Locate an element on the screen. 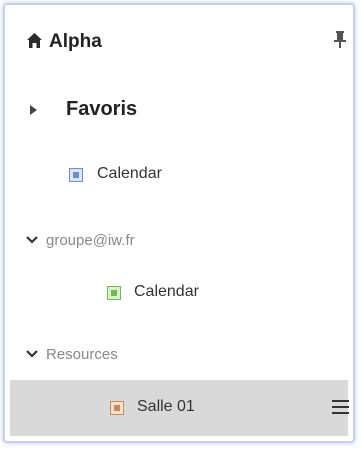 The width and height of the screenshot is (361, 451). hamburger-menu-icon is located at coordinates (340, 407).